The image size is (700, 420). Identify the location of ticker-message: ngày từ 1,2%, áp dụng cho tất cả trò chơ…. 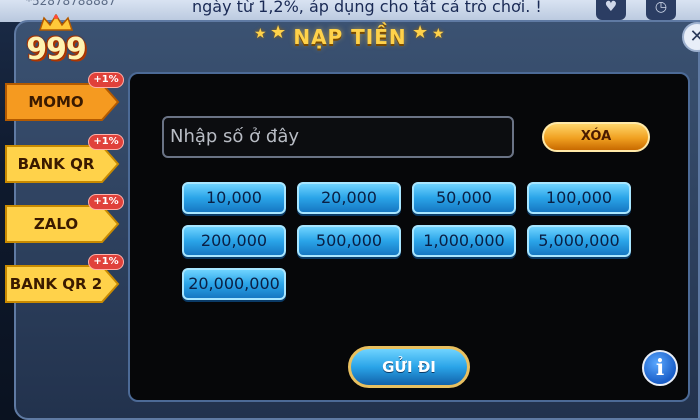
(367, 8).